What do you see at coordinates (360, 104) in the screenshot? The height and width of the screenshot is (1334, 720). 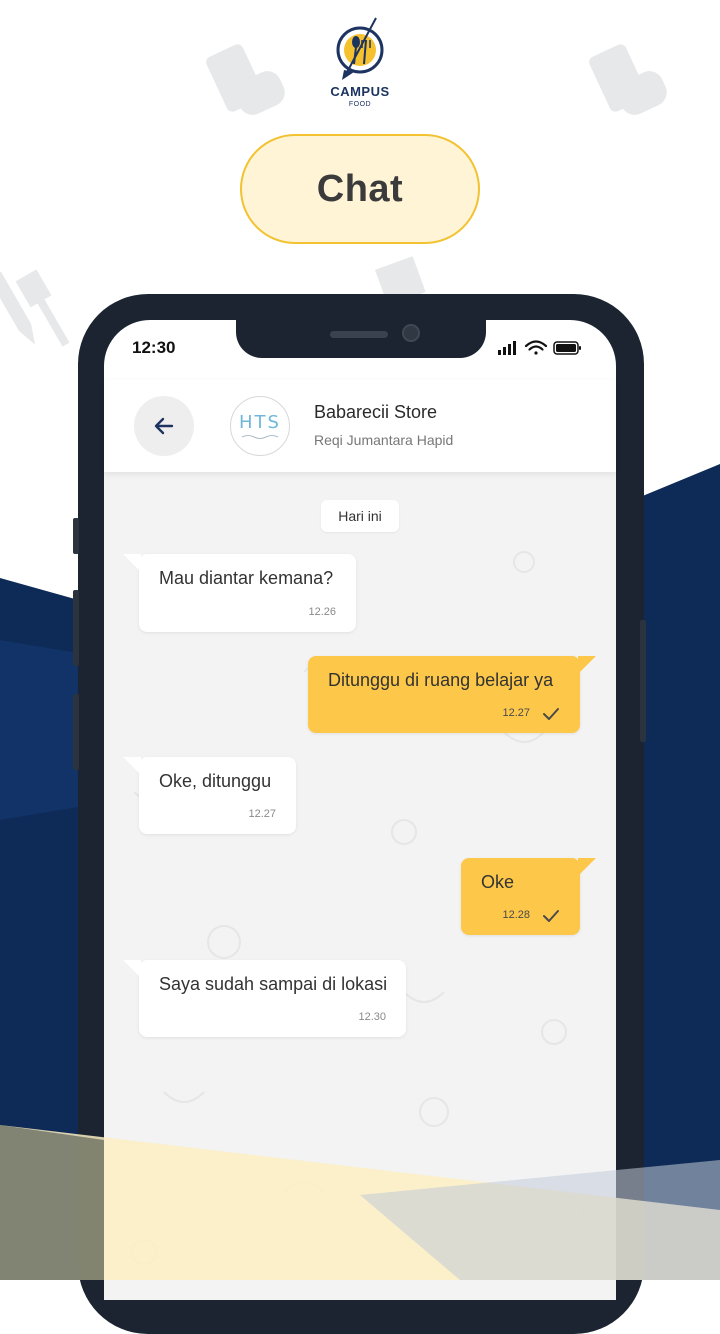 I see `logo-subtitle: FOOD` at bounding box center [360, 104].